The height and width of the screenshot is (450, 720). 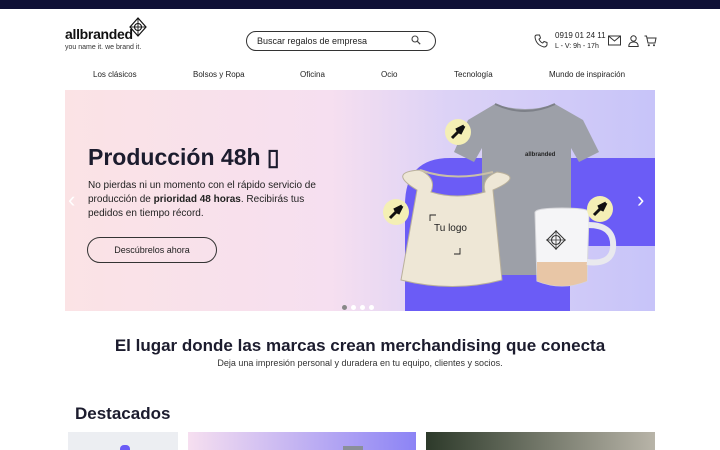 What do you see at coordinates (152, 250) in the screenshot?
I see `discover-button: Descúbrelos ahora` at bounding box center [152, 250].